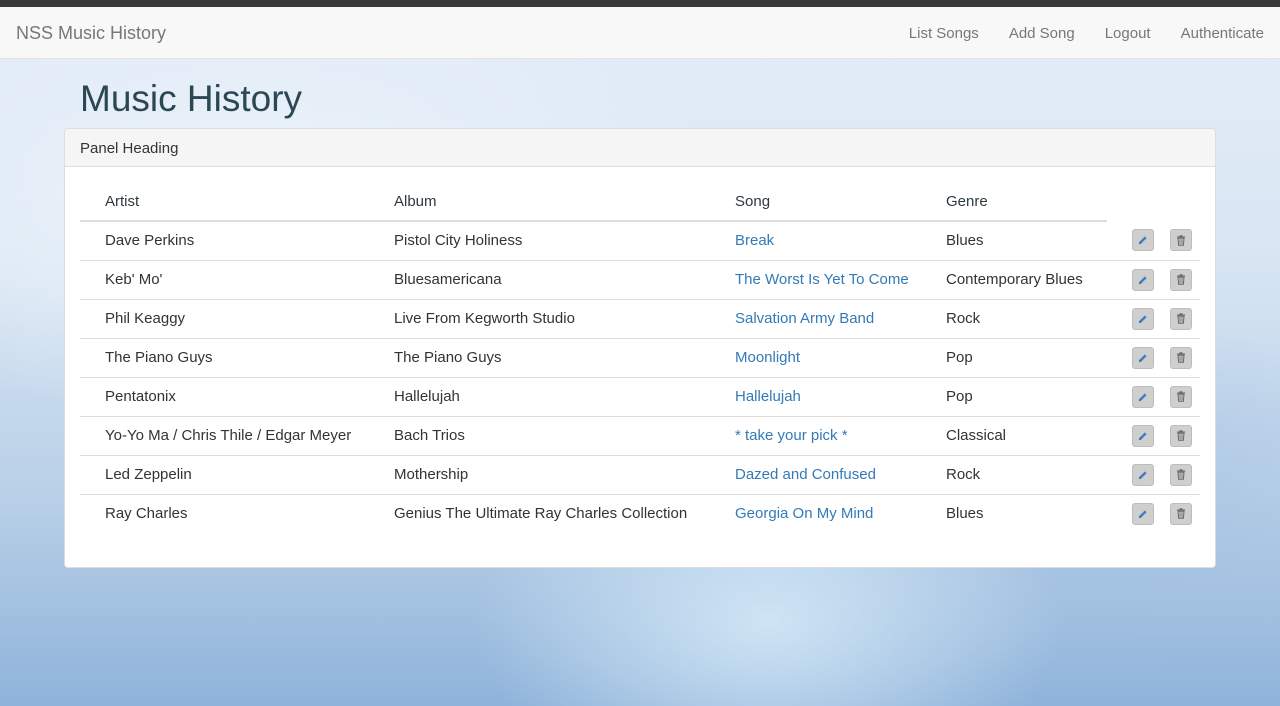 The image size is (1280, 706). I want to click on cell-song: * take your pick *, so click(840, 435).